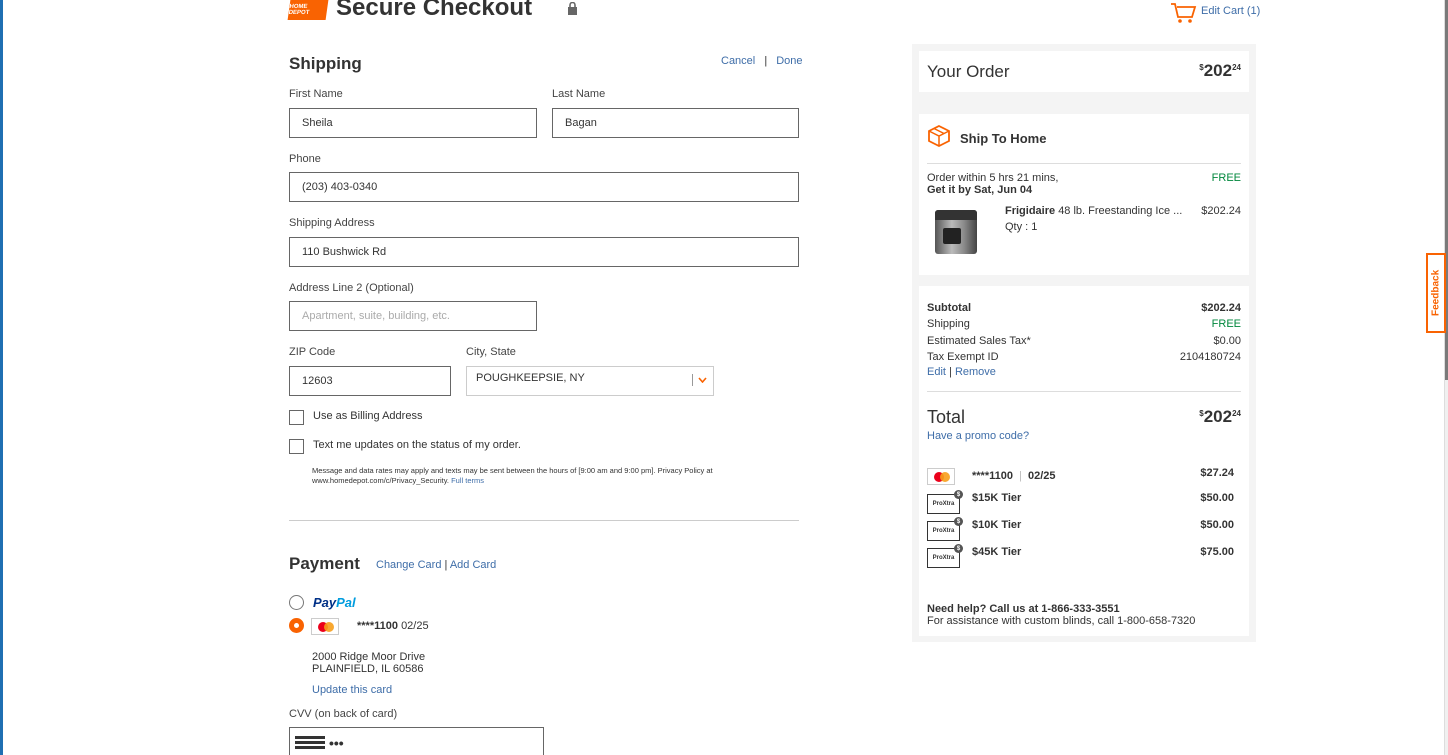 This screenshot has height=755, width=1448. I want to click on shipping-label: Shipping, so click(948, 324).